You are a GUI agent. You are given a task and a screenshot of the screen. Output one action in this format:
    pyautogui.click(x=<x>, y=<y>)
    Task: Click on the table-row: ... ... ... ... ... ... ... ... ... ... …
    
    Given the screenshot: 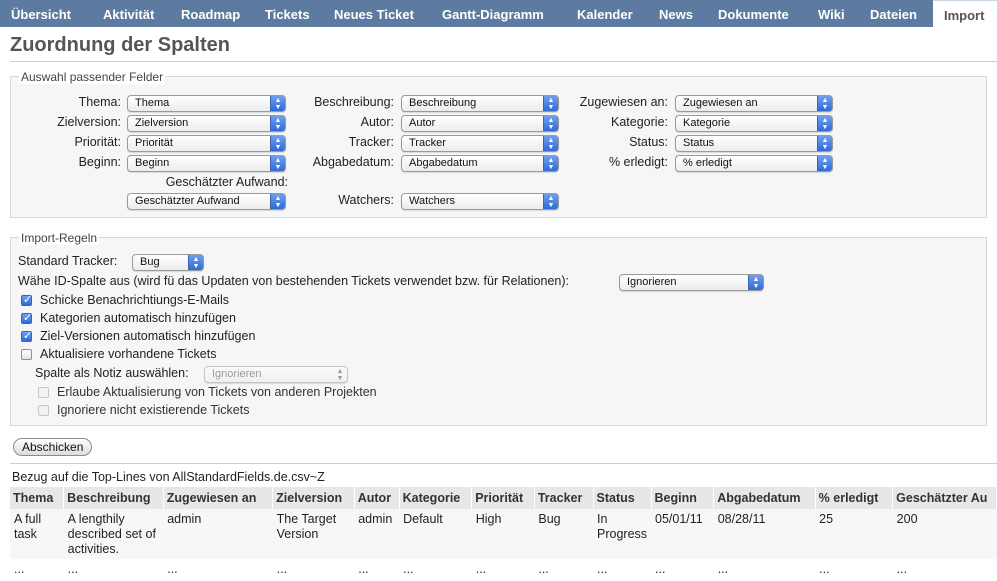 What is the action you would take?
    pyautogui.click(x=503, y=569)
    